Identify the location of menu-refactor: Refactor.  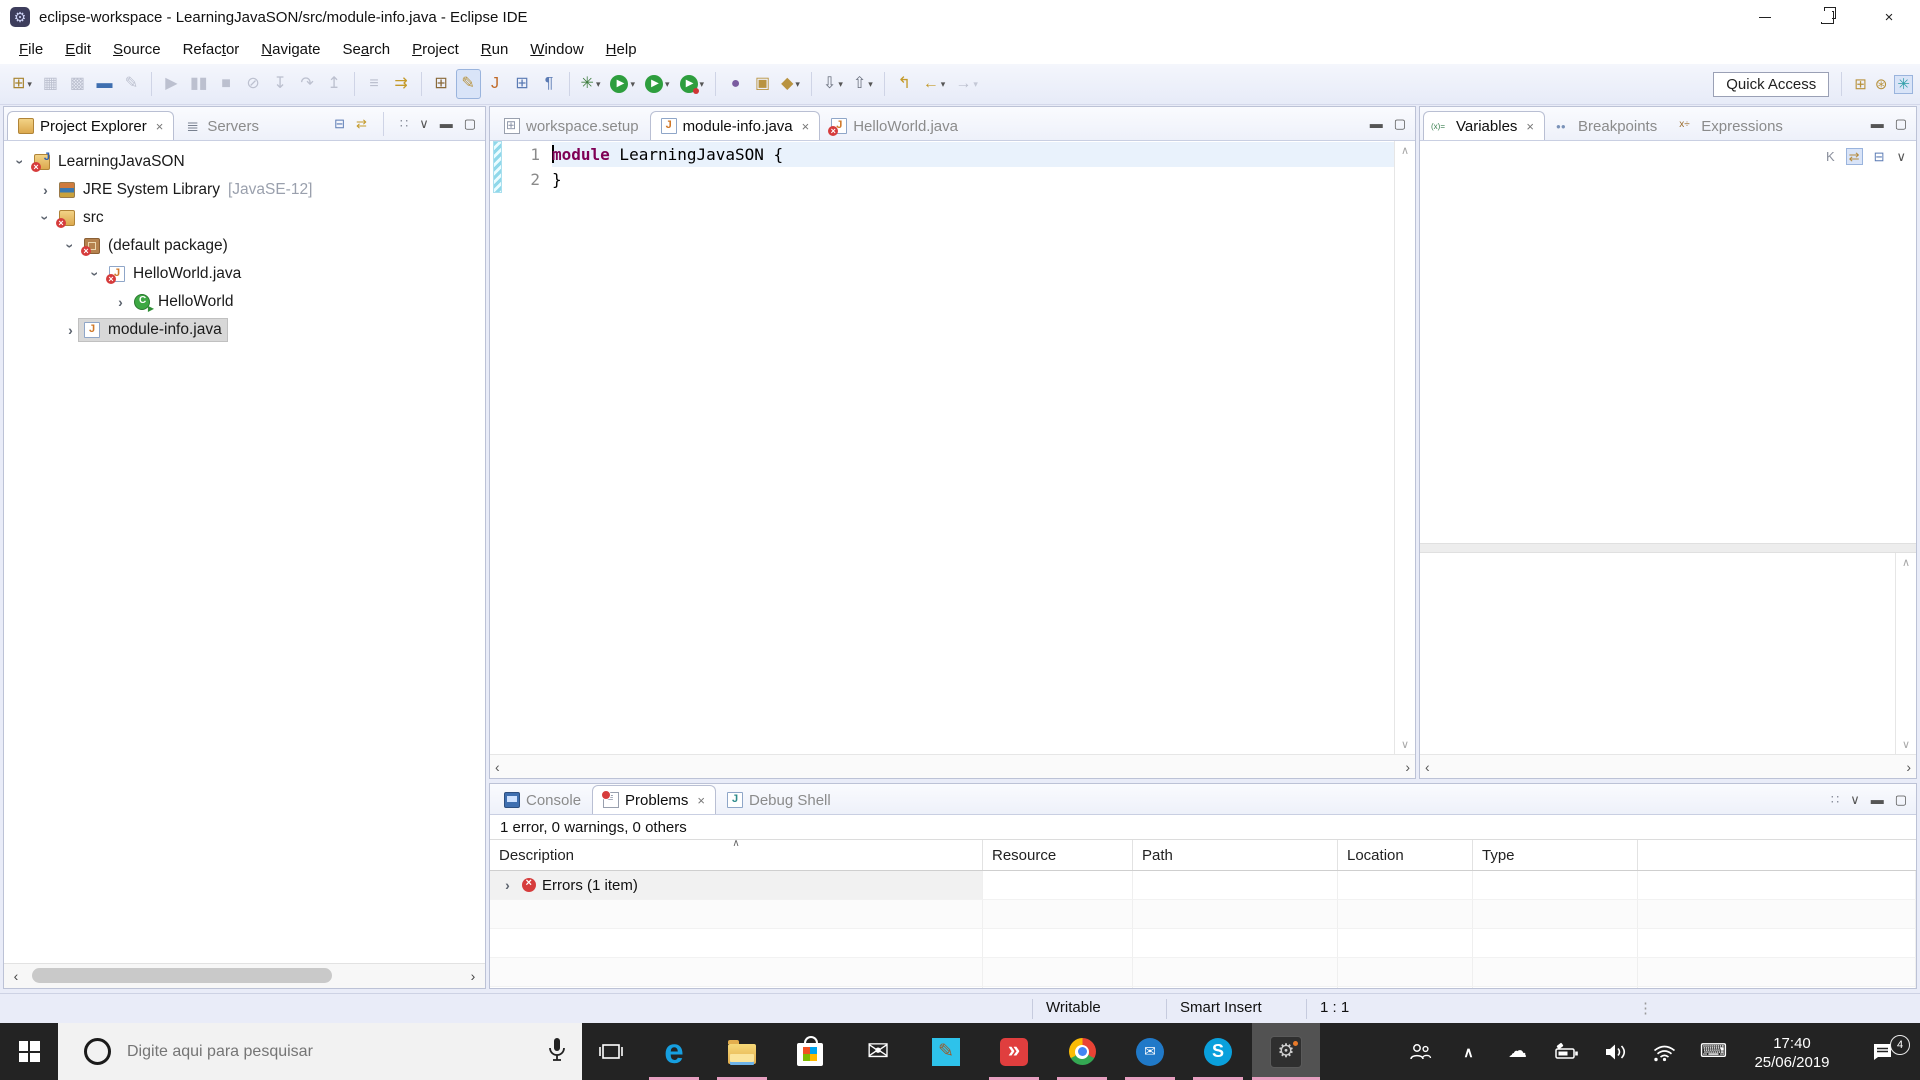
(211, 49).